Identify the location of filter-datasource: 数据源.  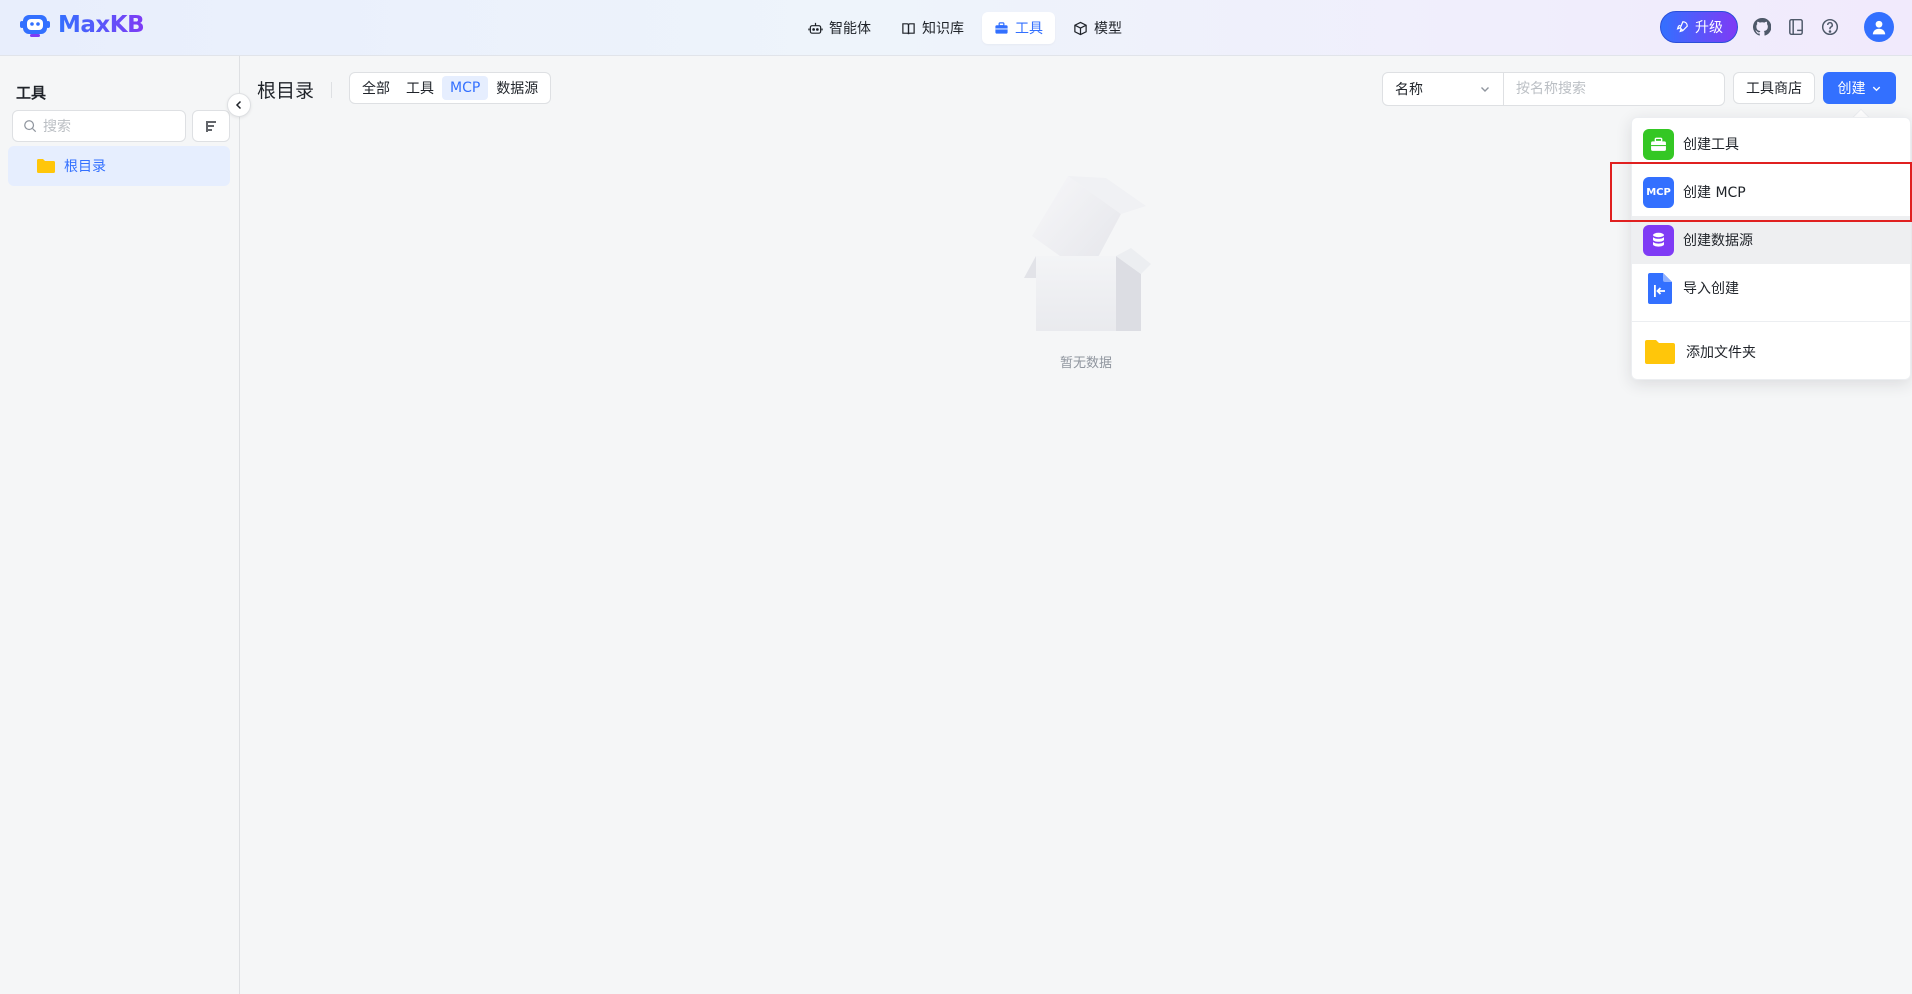
(517, 88).